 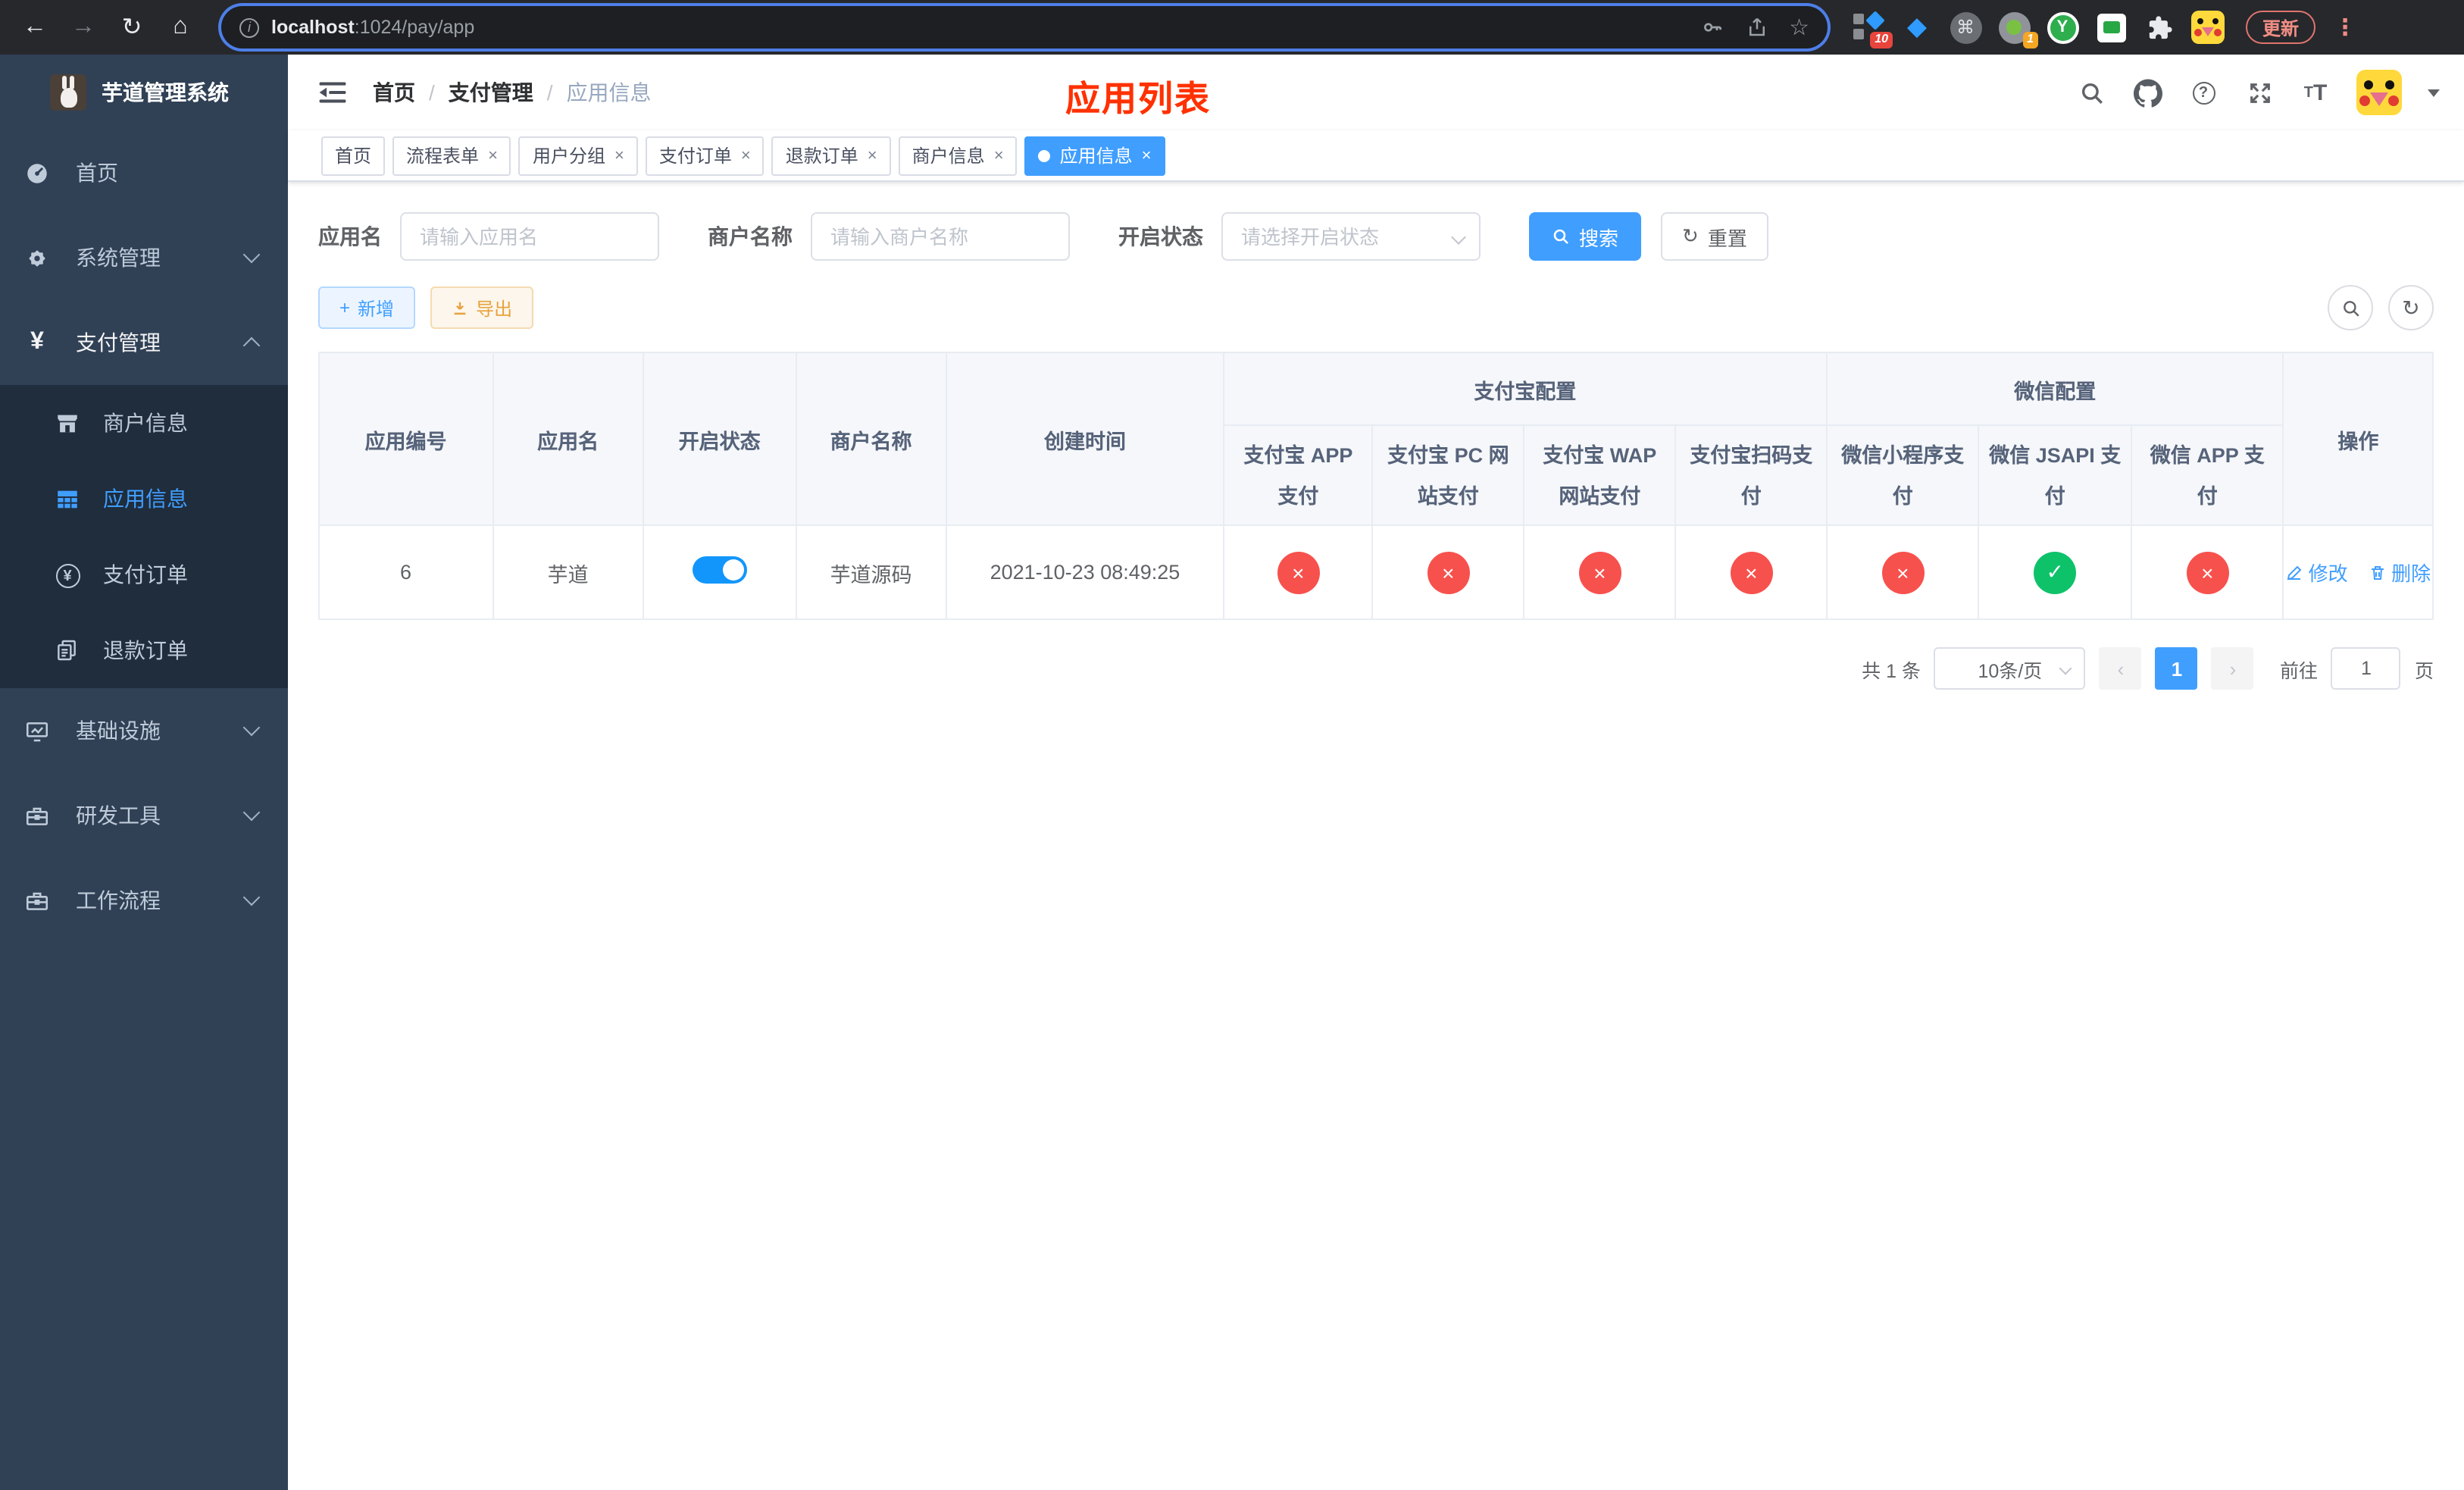 I want to click on forward-icon: →, so click(x=83, y=28).